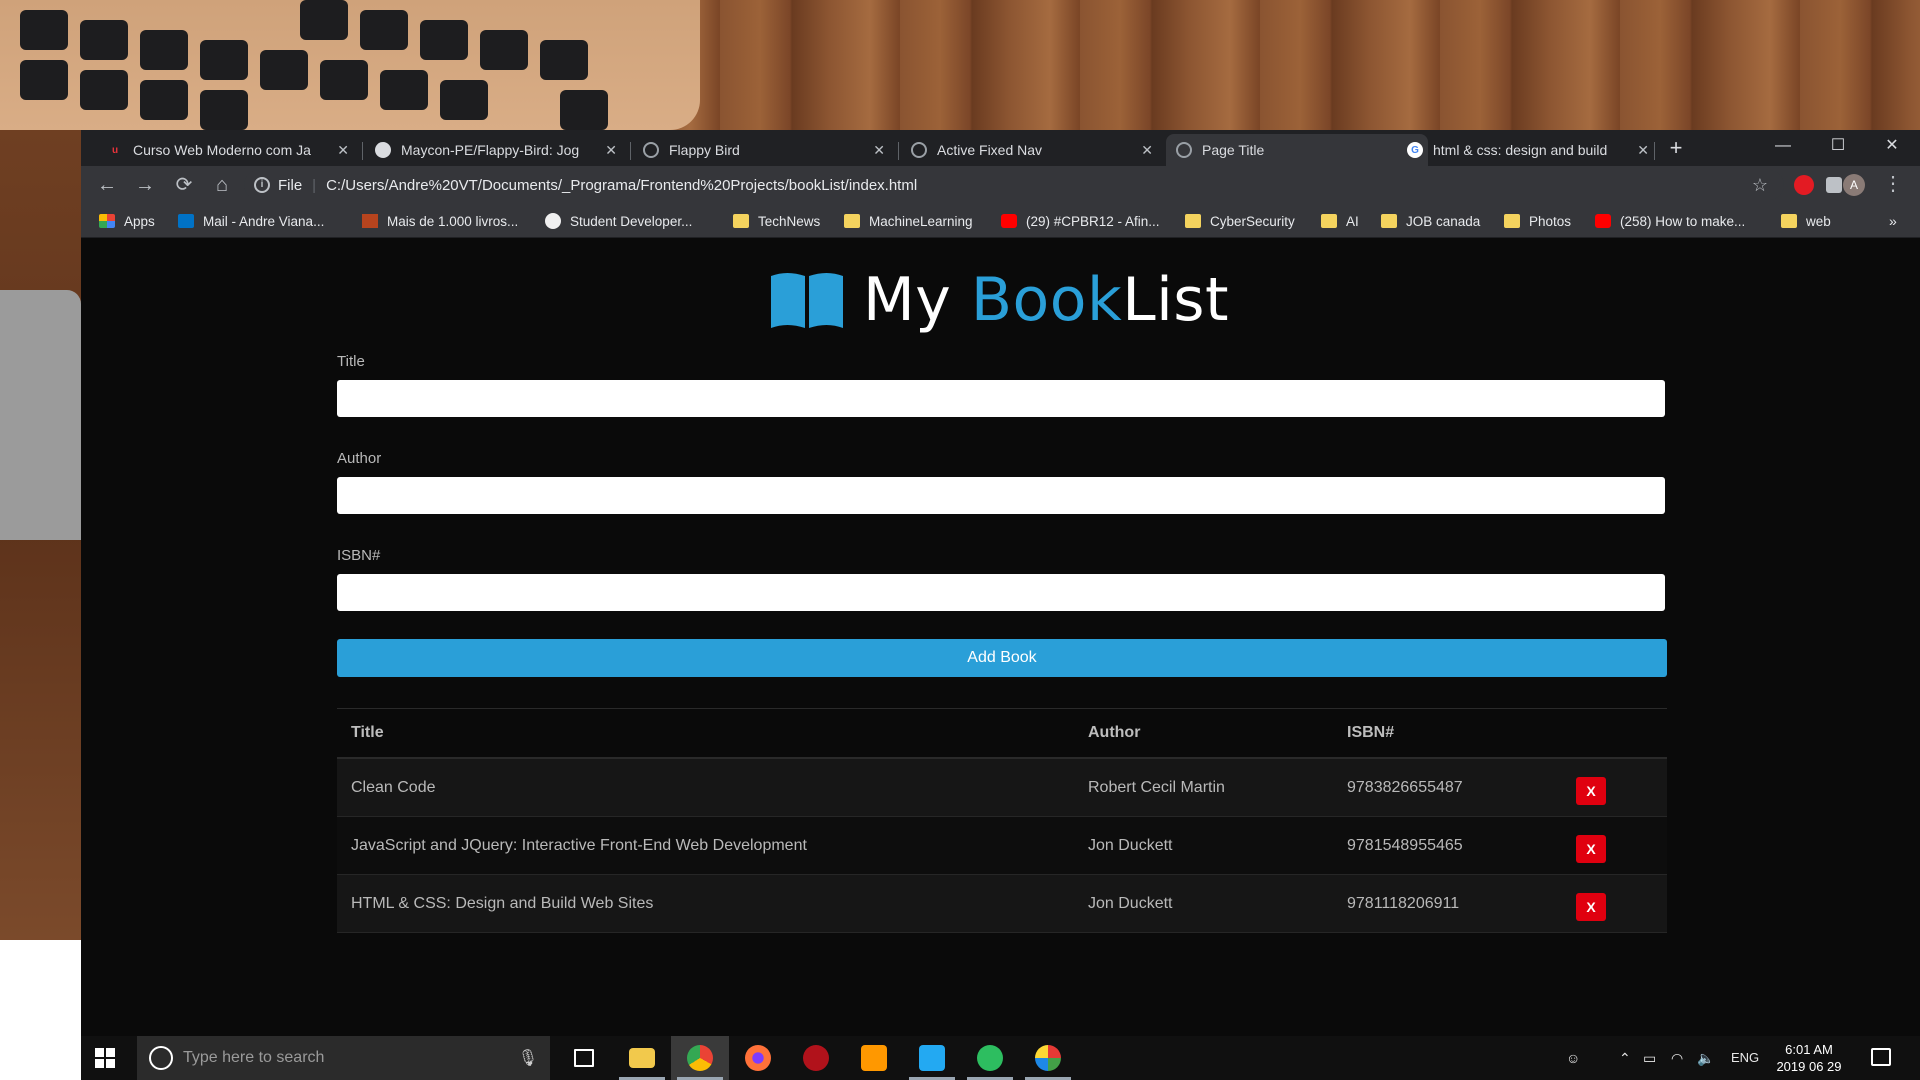 This screenshot has width=1920, height=1080. I want to click on search-placeholder: Type here to search, so click(254, 1057).